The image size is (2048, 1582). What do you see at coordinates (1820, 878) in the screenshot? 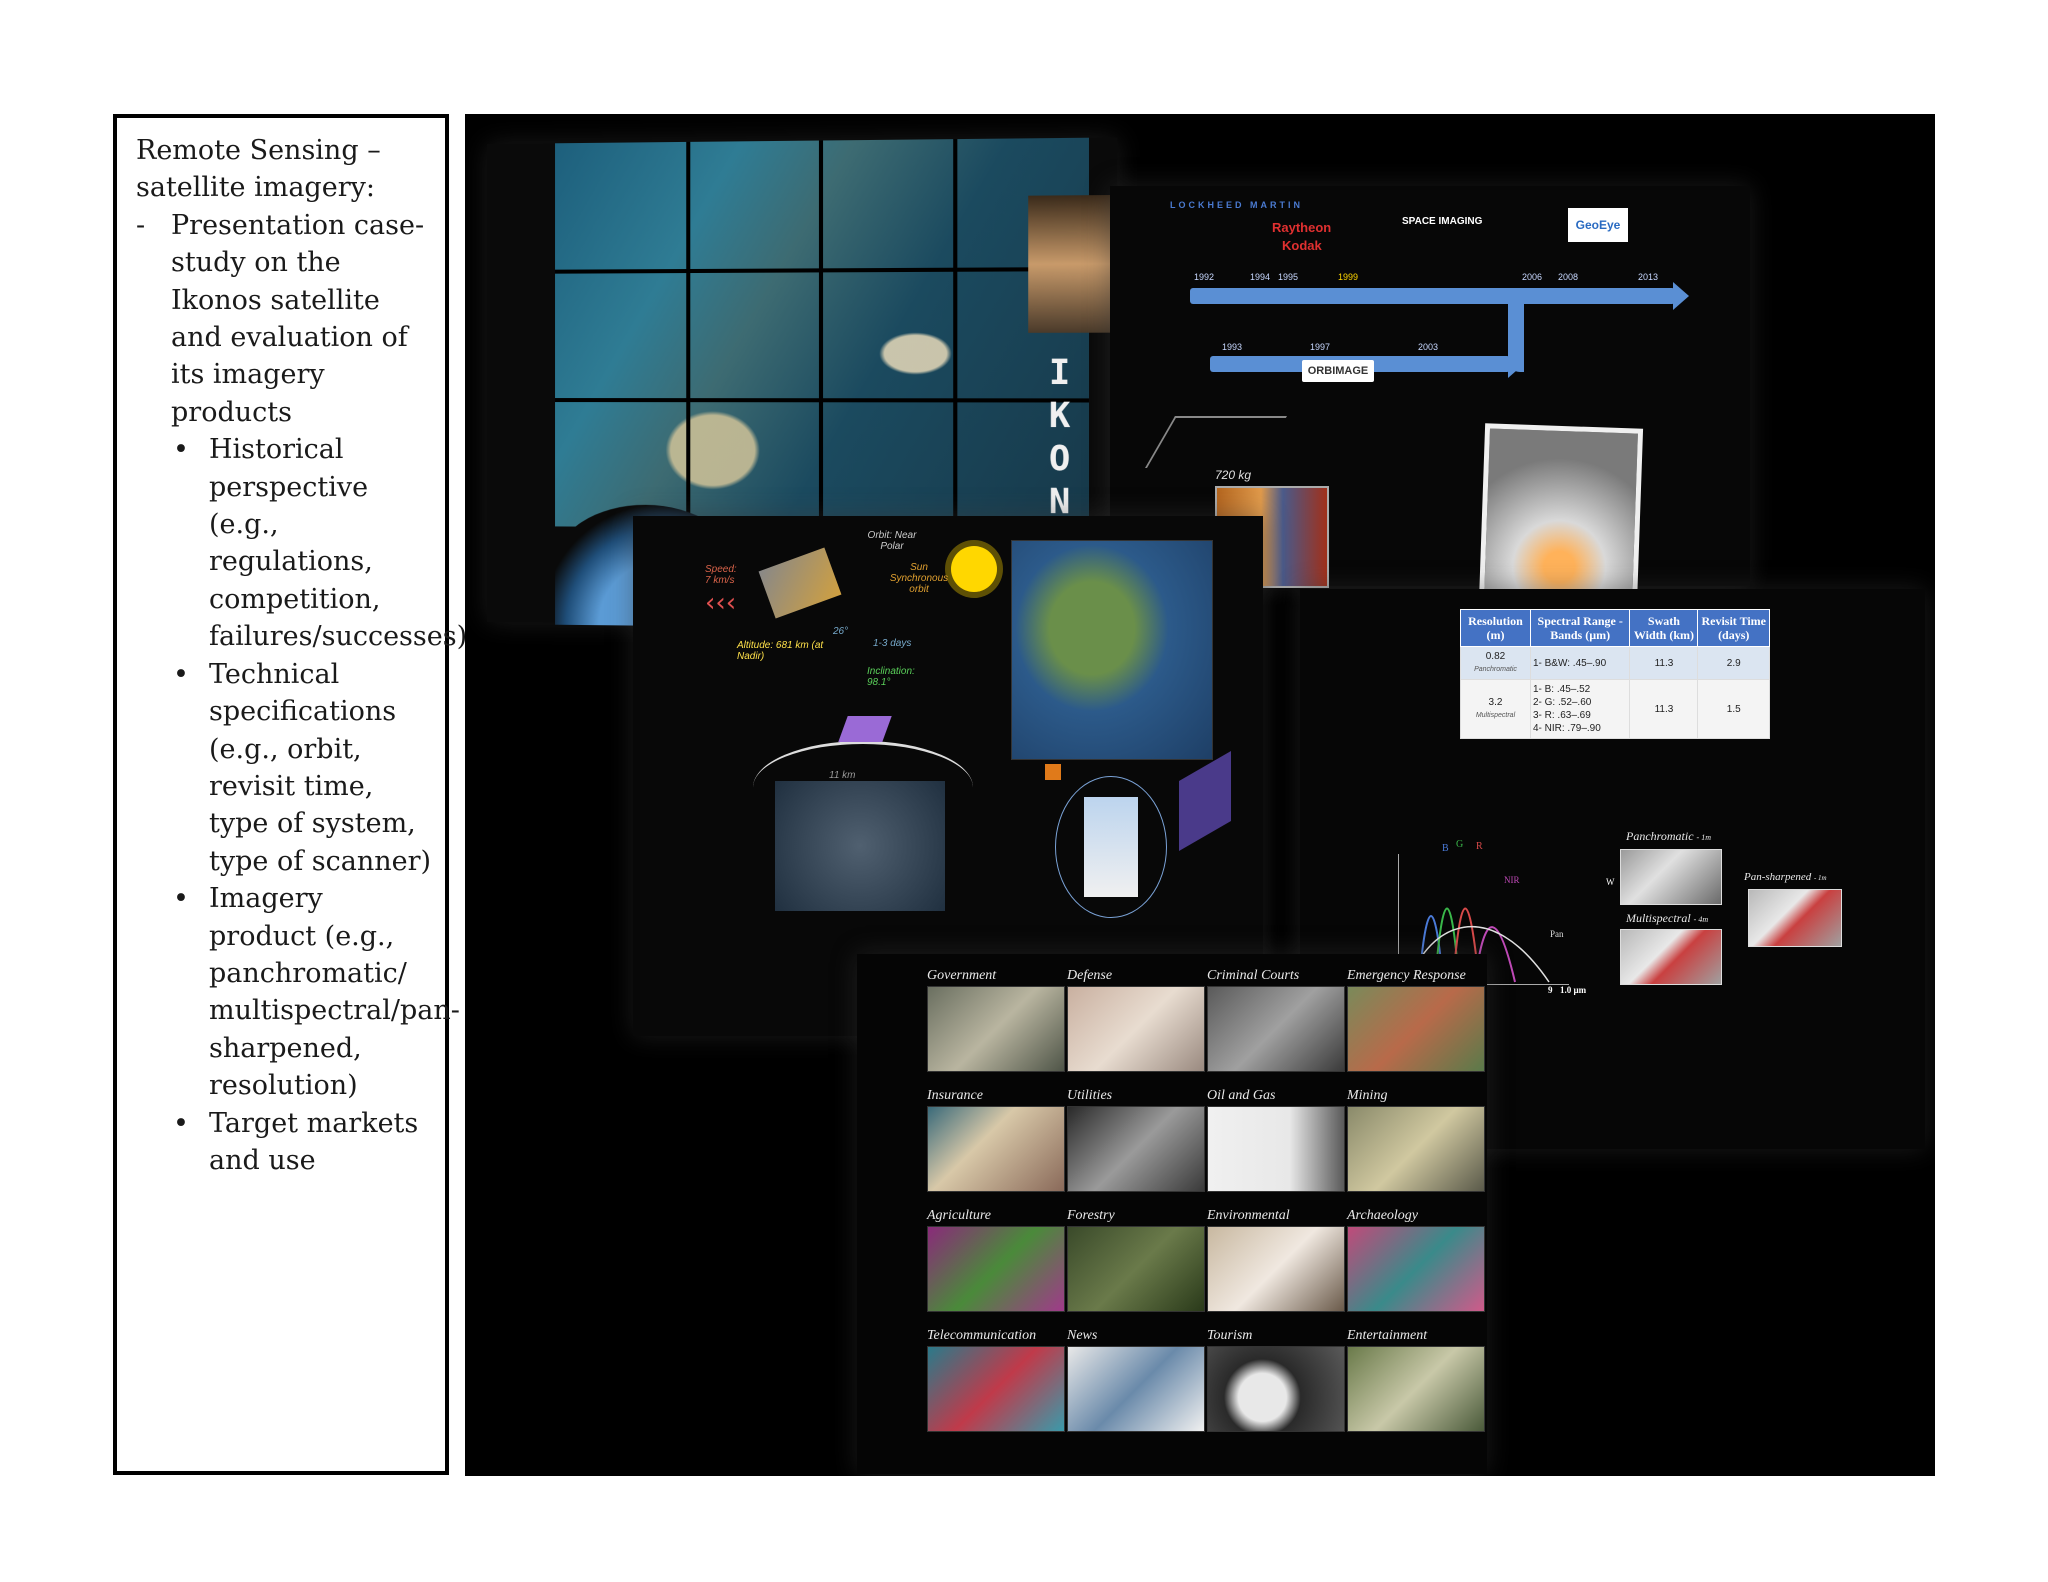
I see `pansharp-res: - 1m` at bounding box center [1820, 878].